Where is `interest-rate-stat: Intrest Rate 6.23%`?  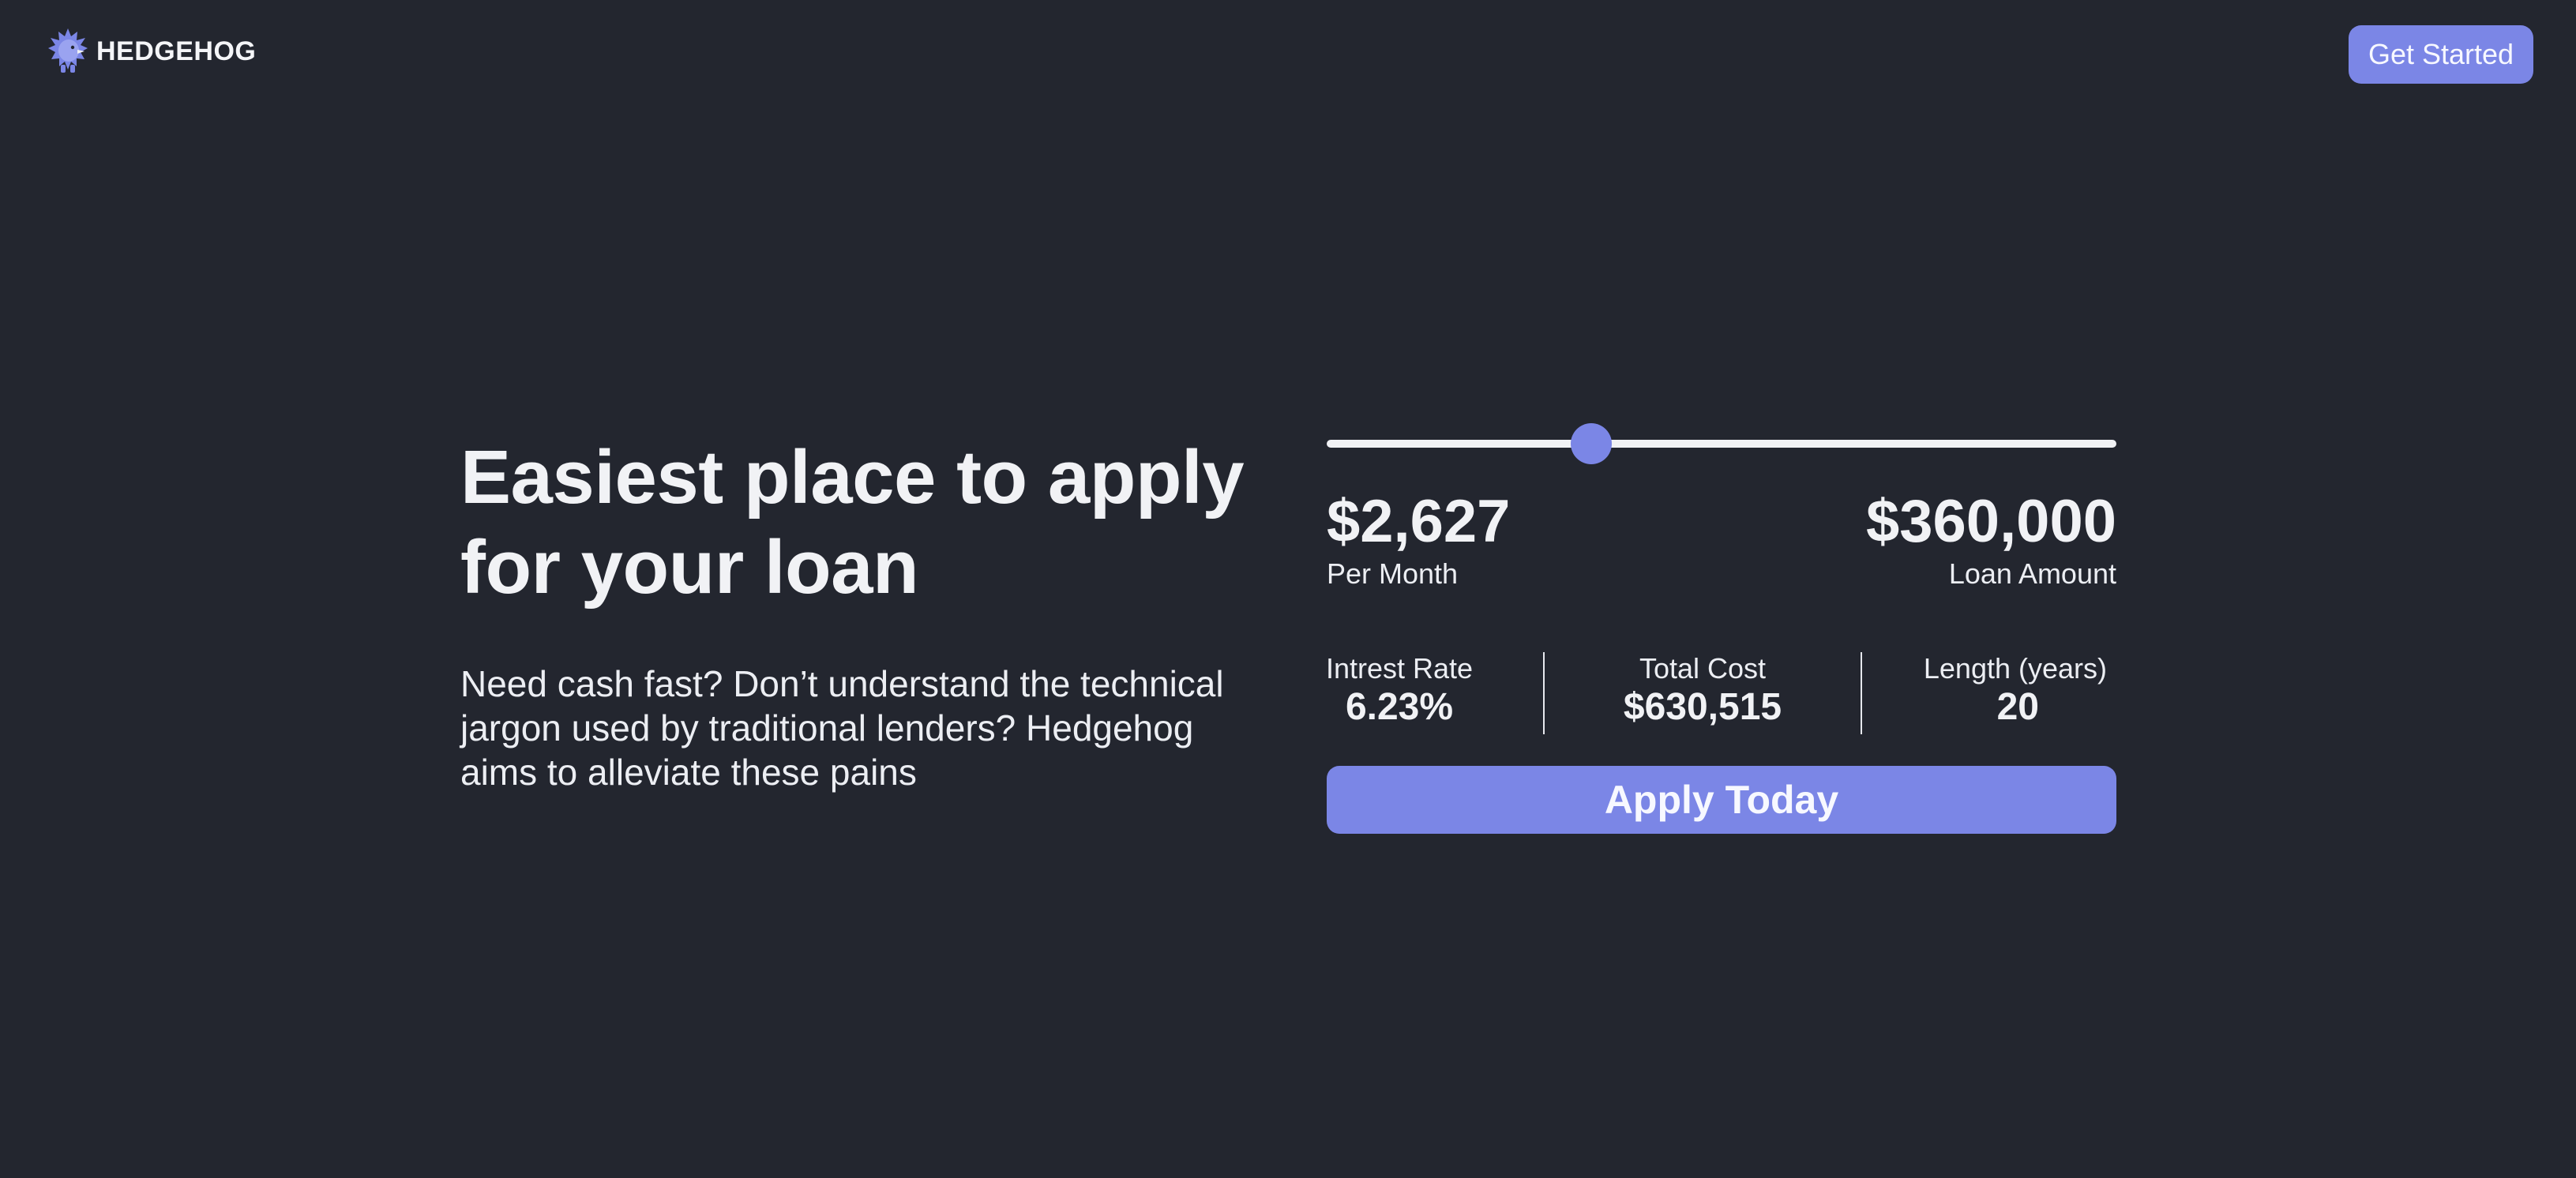 interest-rate-stat: Intrest Rate 6.23% is located at coordinates (1399, 693).